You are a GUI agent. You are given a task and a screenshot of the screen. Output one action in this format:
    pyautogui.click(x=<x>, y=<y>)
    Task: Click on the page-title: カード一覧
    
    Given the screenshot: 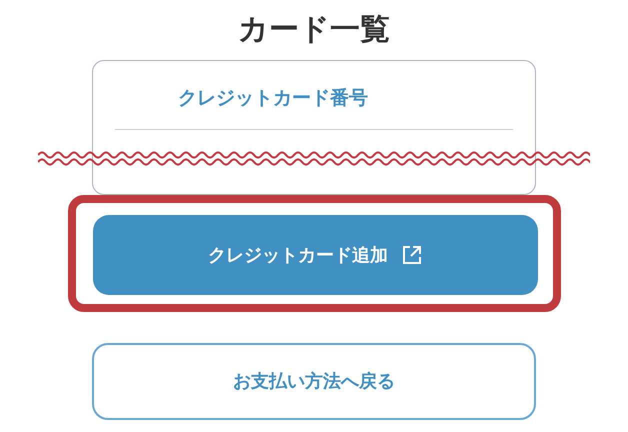 What is the action you would take?
    pyautogui.click(x=314, y=30)
    